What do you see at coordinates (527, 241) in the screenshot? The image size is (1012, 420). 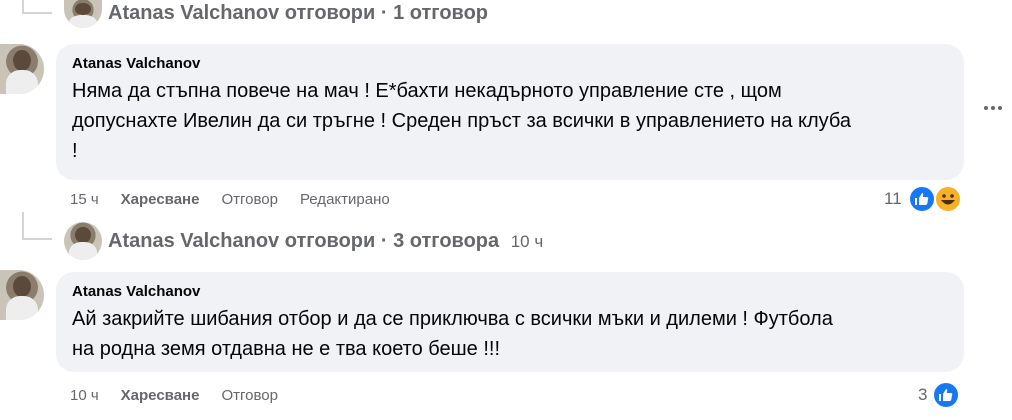 I see `reply-time: 10 ч` at bounding box center [527, 241].